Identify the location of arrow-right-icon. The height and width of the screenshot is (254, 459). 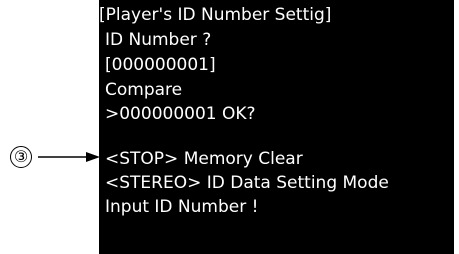
(69, 157).